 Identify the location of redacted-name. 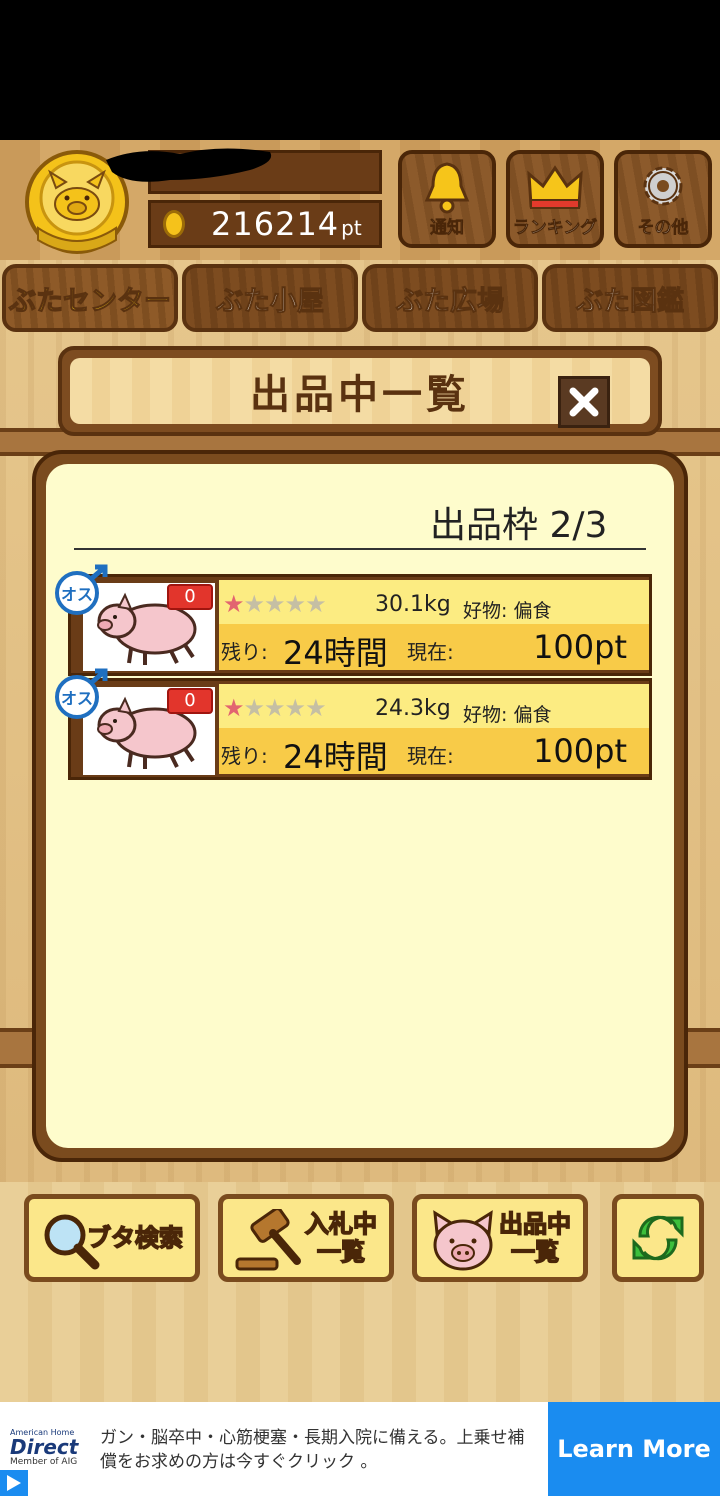
(189, 165).